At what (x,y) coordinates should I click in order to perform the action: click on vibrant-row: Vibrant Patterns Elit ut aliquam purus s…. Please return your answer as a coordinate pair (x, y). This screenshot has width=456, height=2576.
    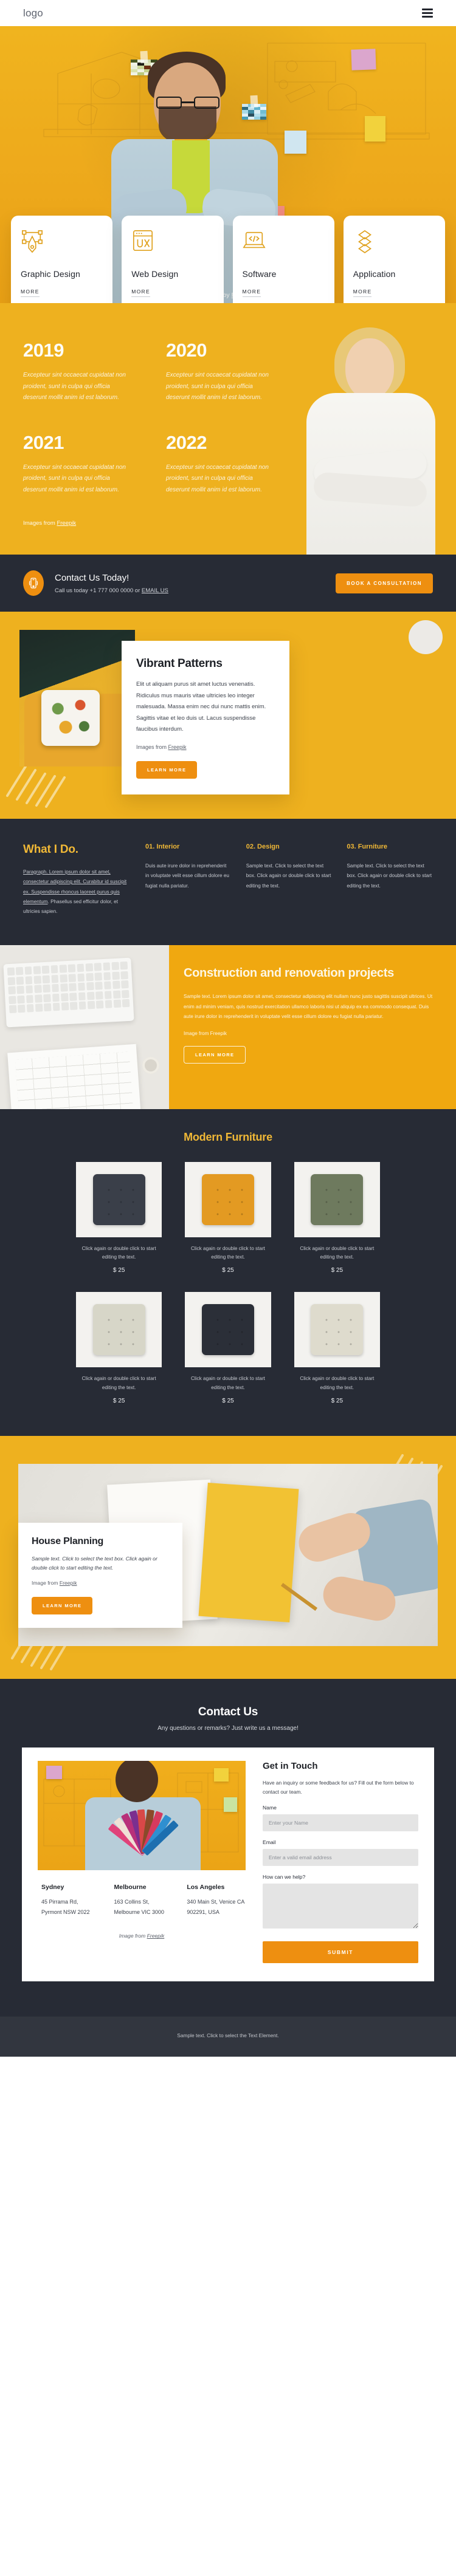
    Looking at the image, I should click on (228, 712).